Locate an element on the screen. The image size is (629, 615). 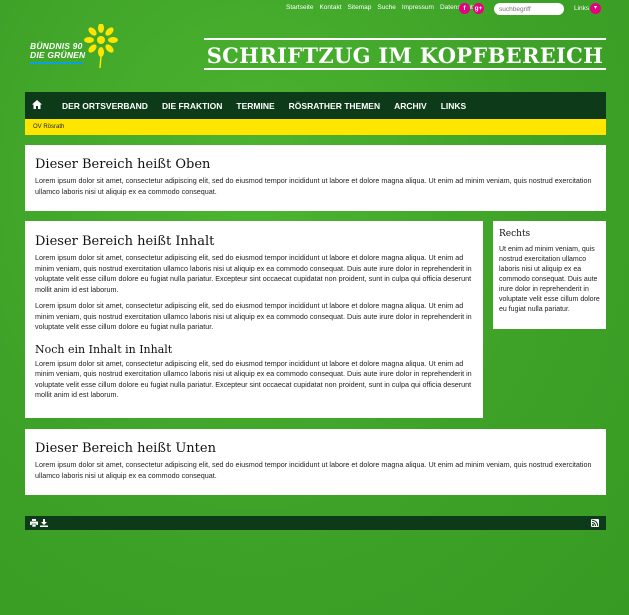
facebook-icon: f is located at coordinates (464, 8).